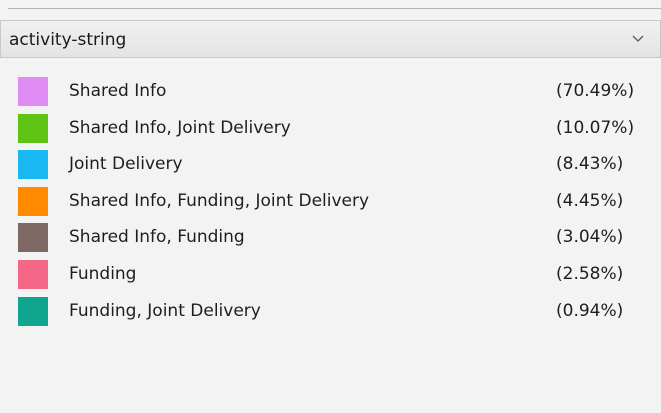 This screenshot has width=661, height=413. What do you see at coordinates (330, 163) in the screenshot?
I see `legend-item: Joint Delivery (8.43%)` at bounding box center [330, 163].